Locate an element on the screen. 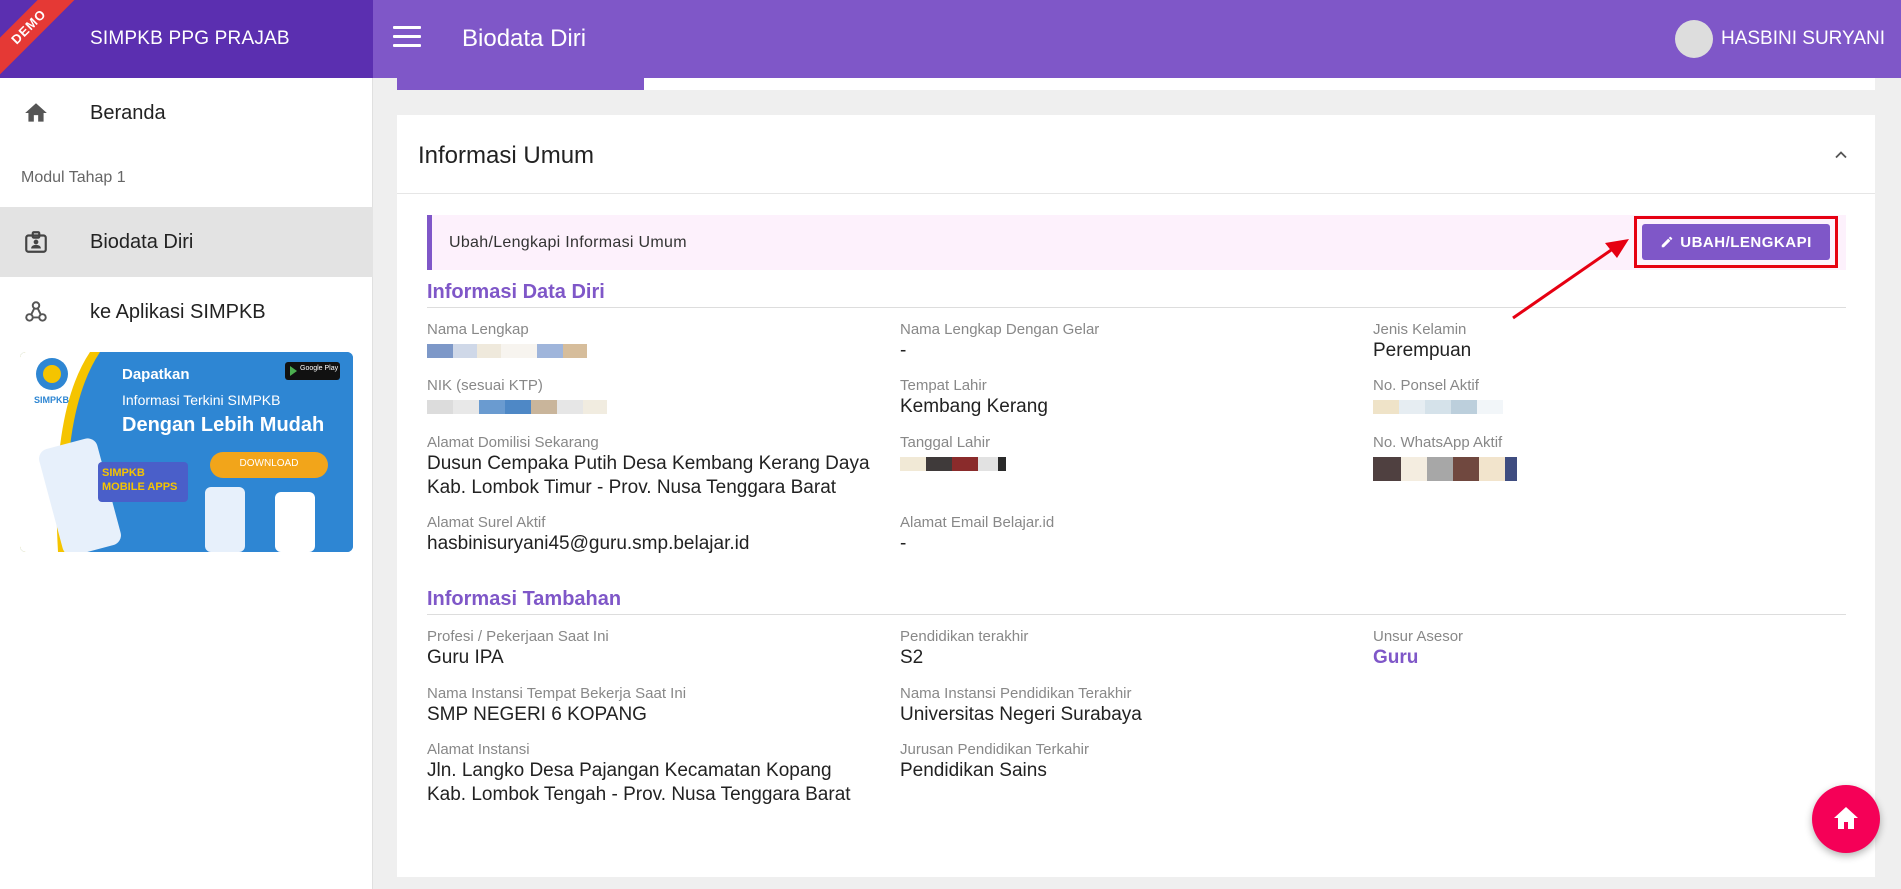 The width and height of the screenshot is (1901, 889). field-value: hasbinisuryani45@guru.smp.belajar.id is located at coordinates (588, 543).